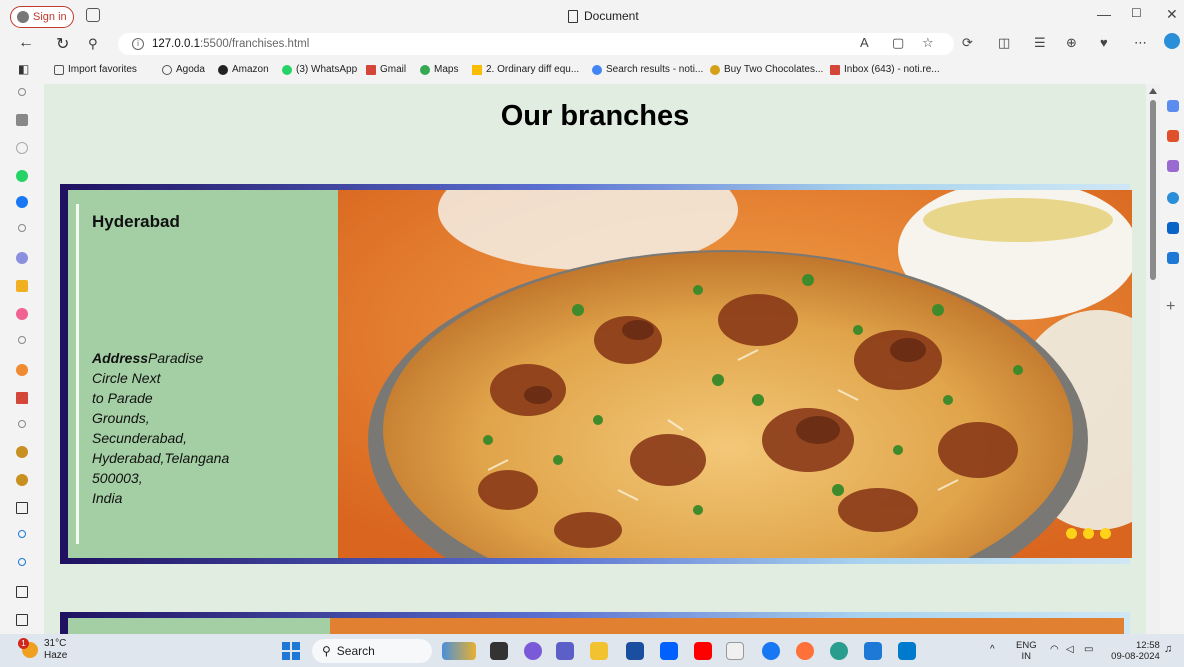  What do you see at coordinates (1040, 43) in the screenshot?
I see `favorites-icon: ☰` at bounding box center [1040, 43].